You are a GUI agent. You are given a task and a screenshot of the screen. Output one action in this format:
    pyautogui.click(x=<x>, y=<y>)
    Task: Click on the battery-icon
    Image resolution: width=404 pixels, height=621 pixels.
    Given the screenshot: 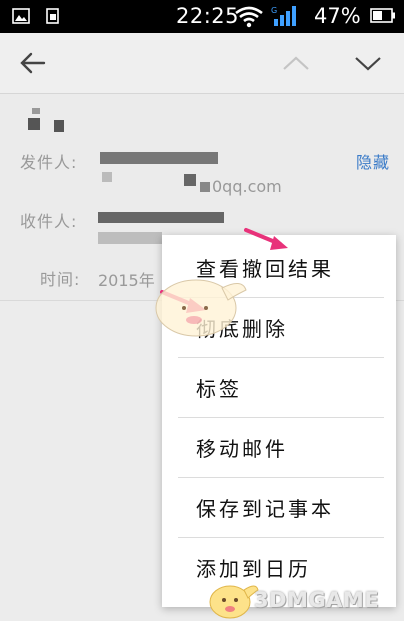 What is the action you would take?
    pyautogui.click(x=382, y=15)
    